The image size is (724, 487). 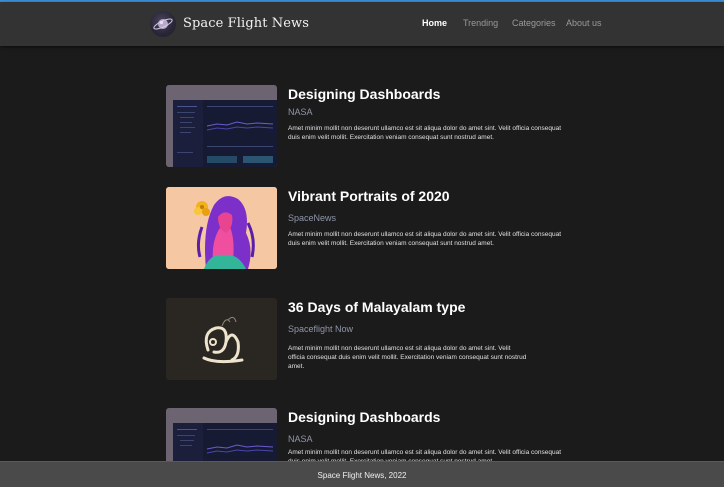 What do you see at coordinates (376, 307) in the screenshot?
I see `article-title: 36 Days of Malayalam type` at bounding box center [376, 307].